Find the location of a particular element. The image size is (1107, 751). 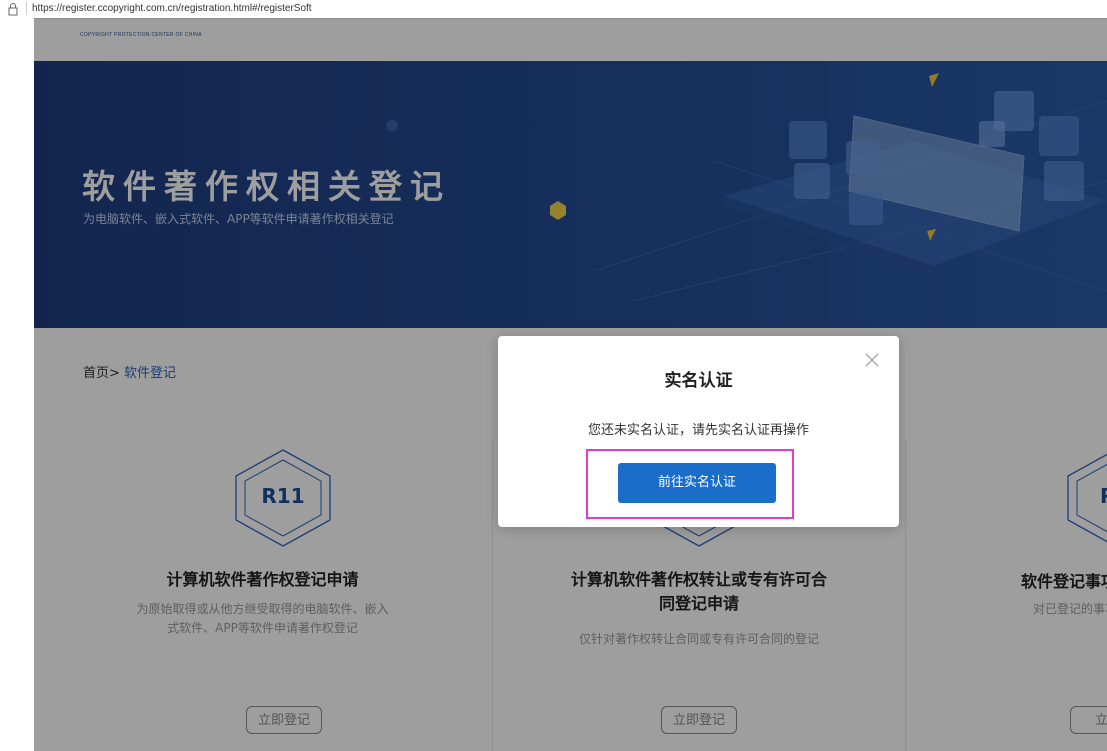

highlight-annotation is located at coordinates (690, 484).